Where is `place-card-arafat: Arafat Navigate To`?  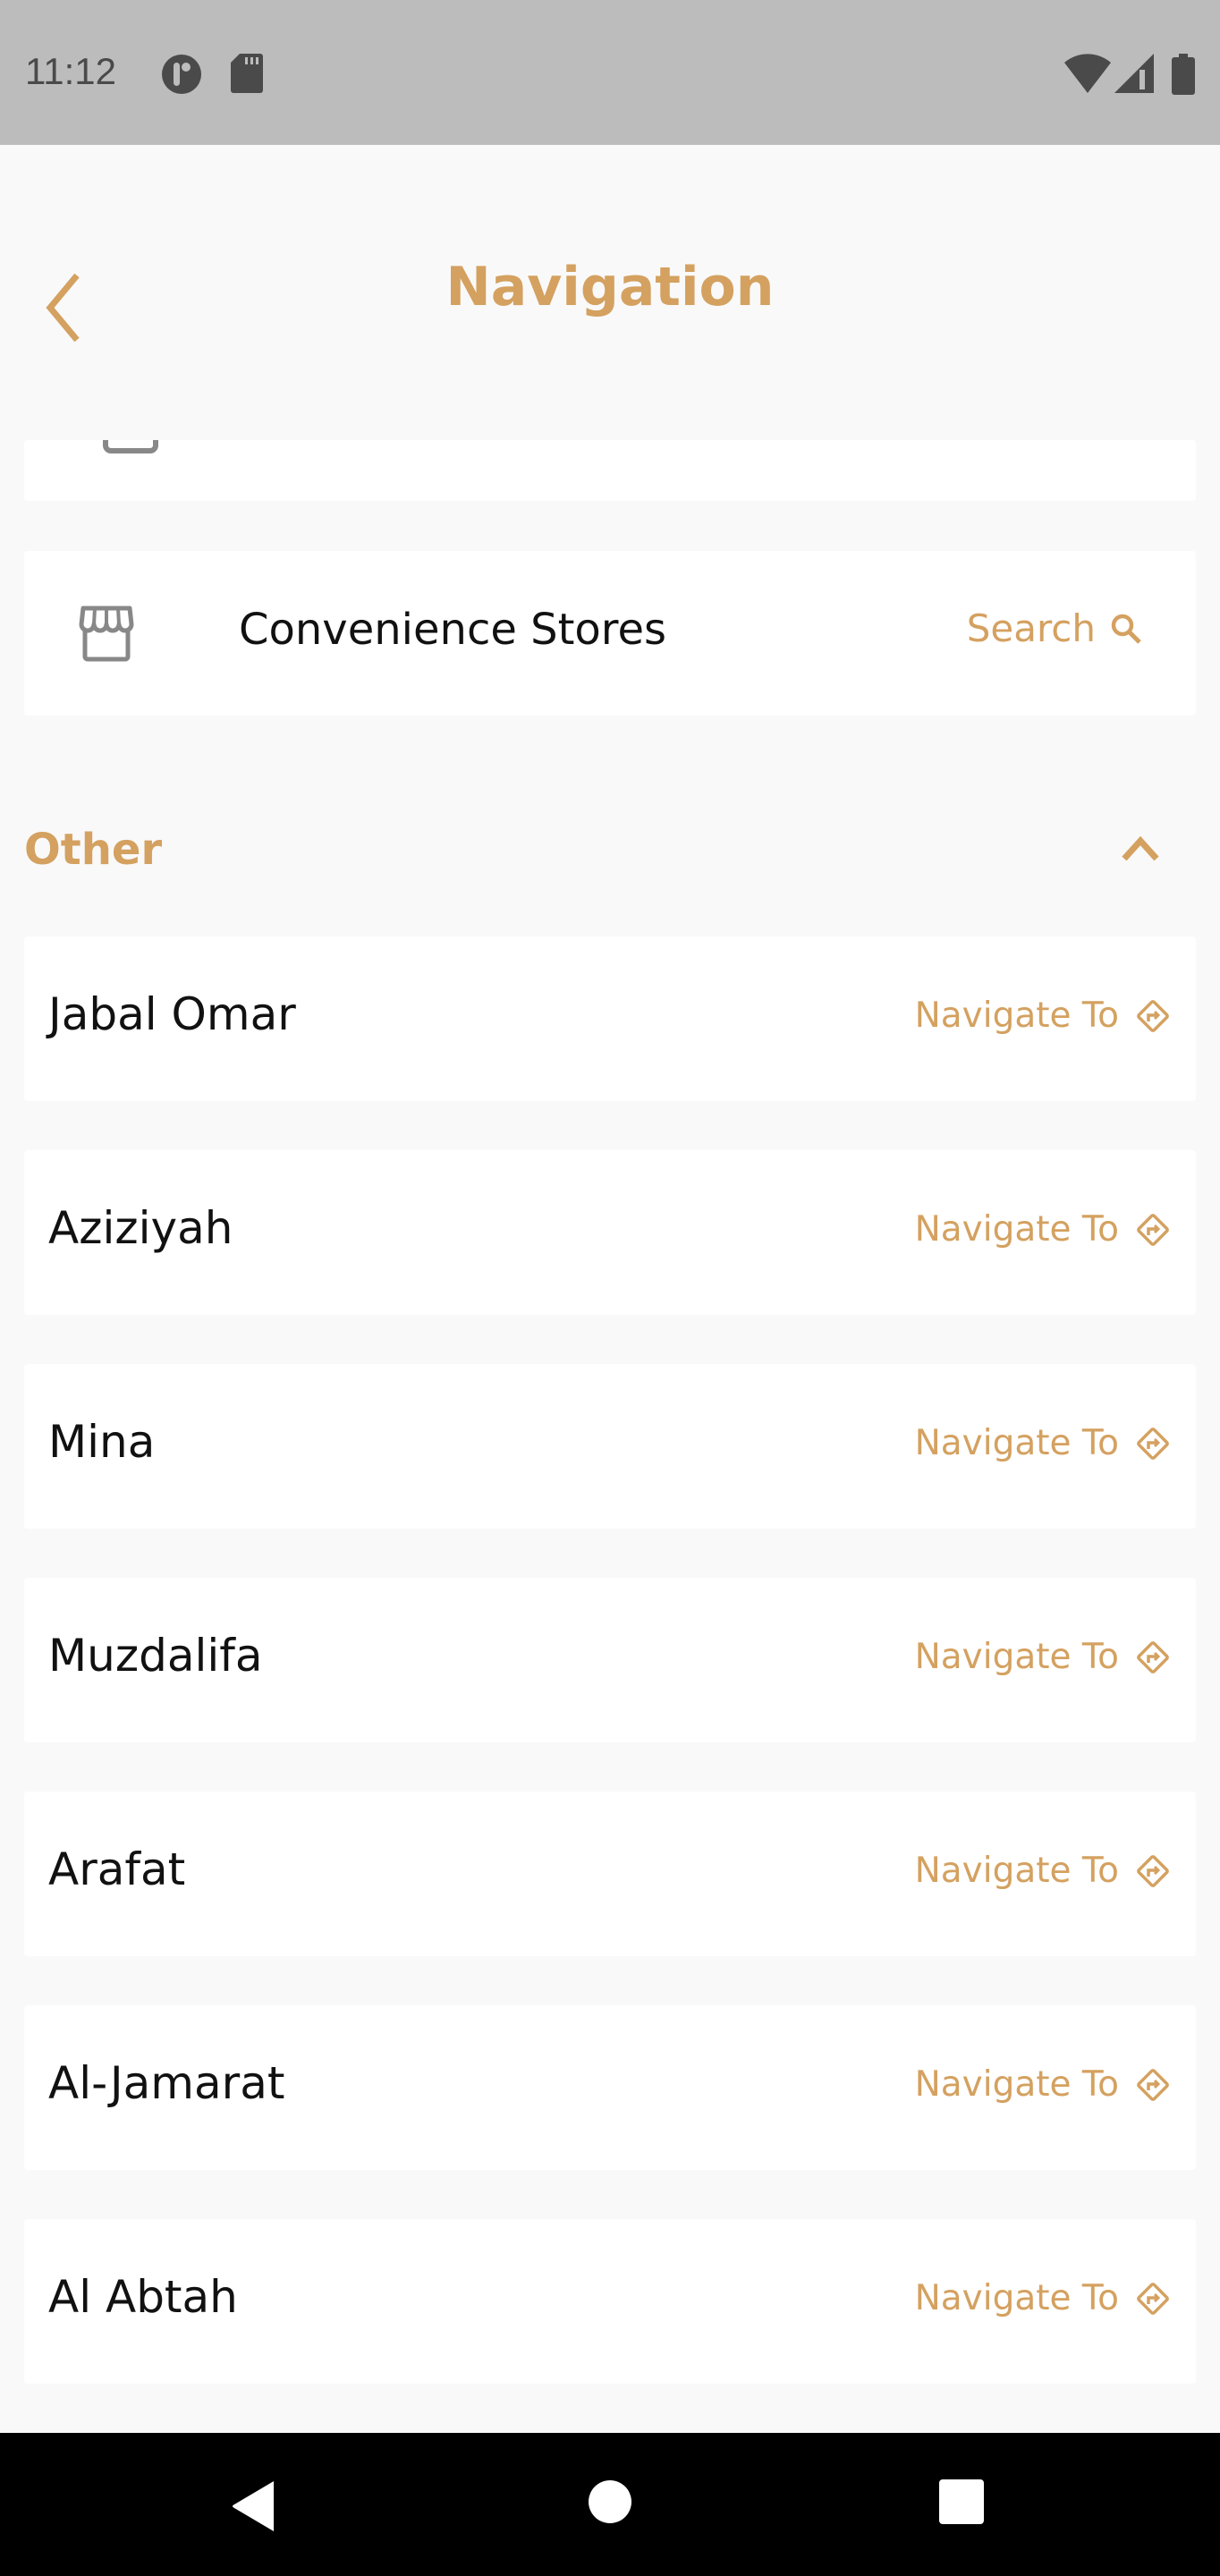
place-card-arafat: Arafat Navigate To is located at coordinates (610, 1874).